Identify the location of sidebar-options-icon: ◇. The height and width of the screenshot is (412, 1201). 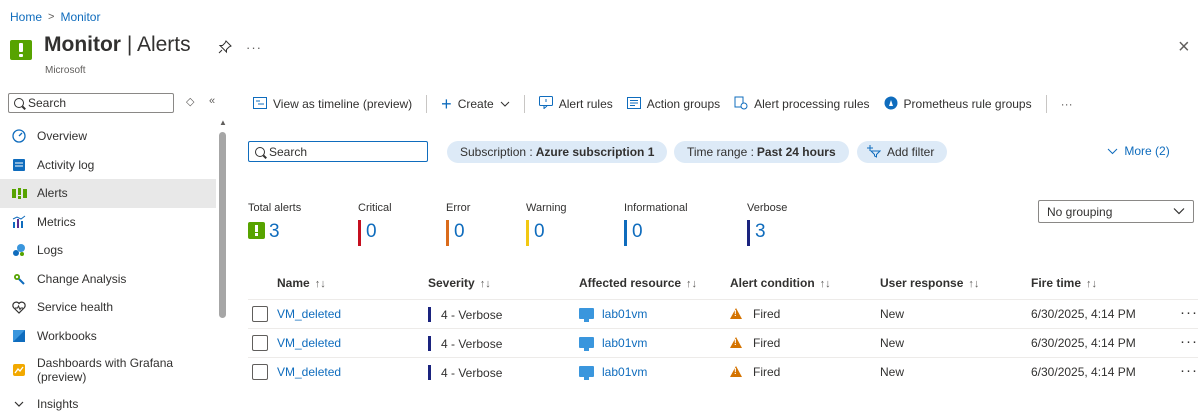
(190, 101).